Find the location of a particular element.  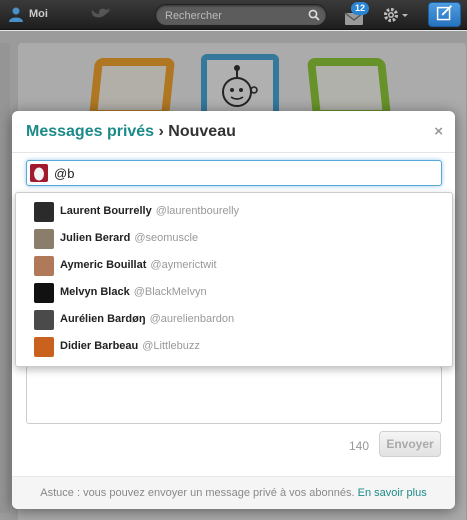

suggestion-item: Aymeric Bouillat @aymerictwit is located at coordinates (234, 265).